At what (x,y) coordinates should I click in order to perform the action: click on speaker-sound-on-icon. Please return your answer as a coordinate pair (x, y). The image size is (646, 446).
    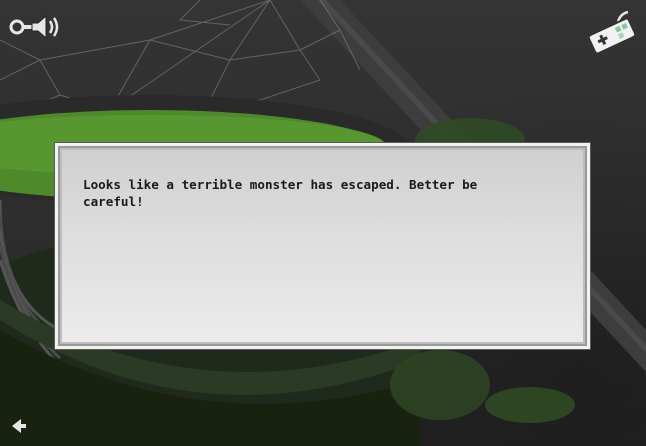
    Looking at the image, I should click on (34, 27).